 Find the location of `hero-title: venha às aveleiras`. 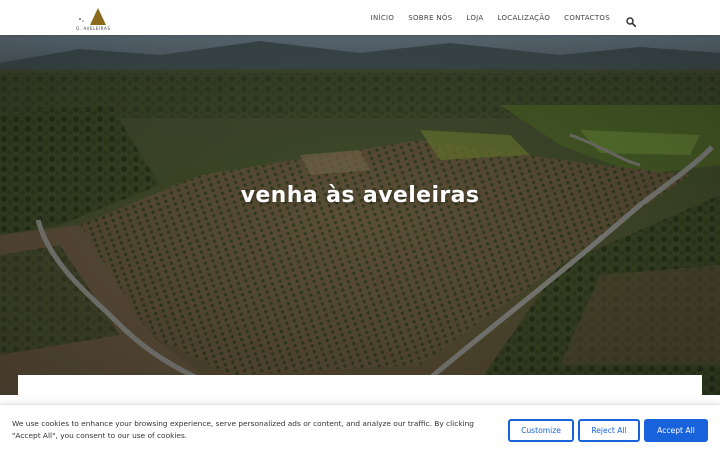

hero-title: venha às aveleiras is located at coordinates (360, 195).